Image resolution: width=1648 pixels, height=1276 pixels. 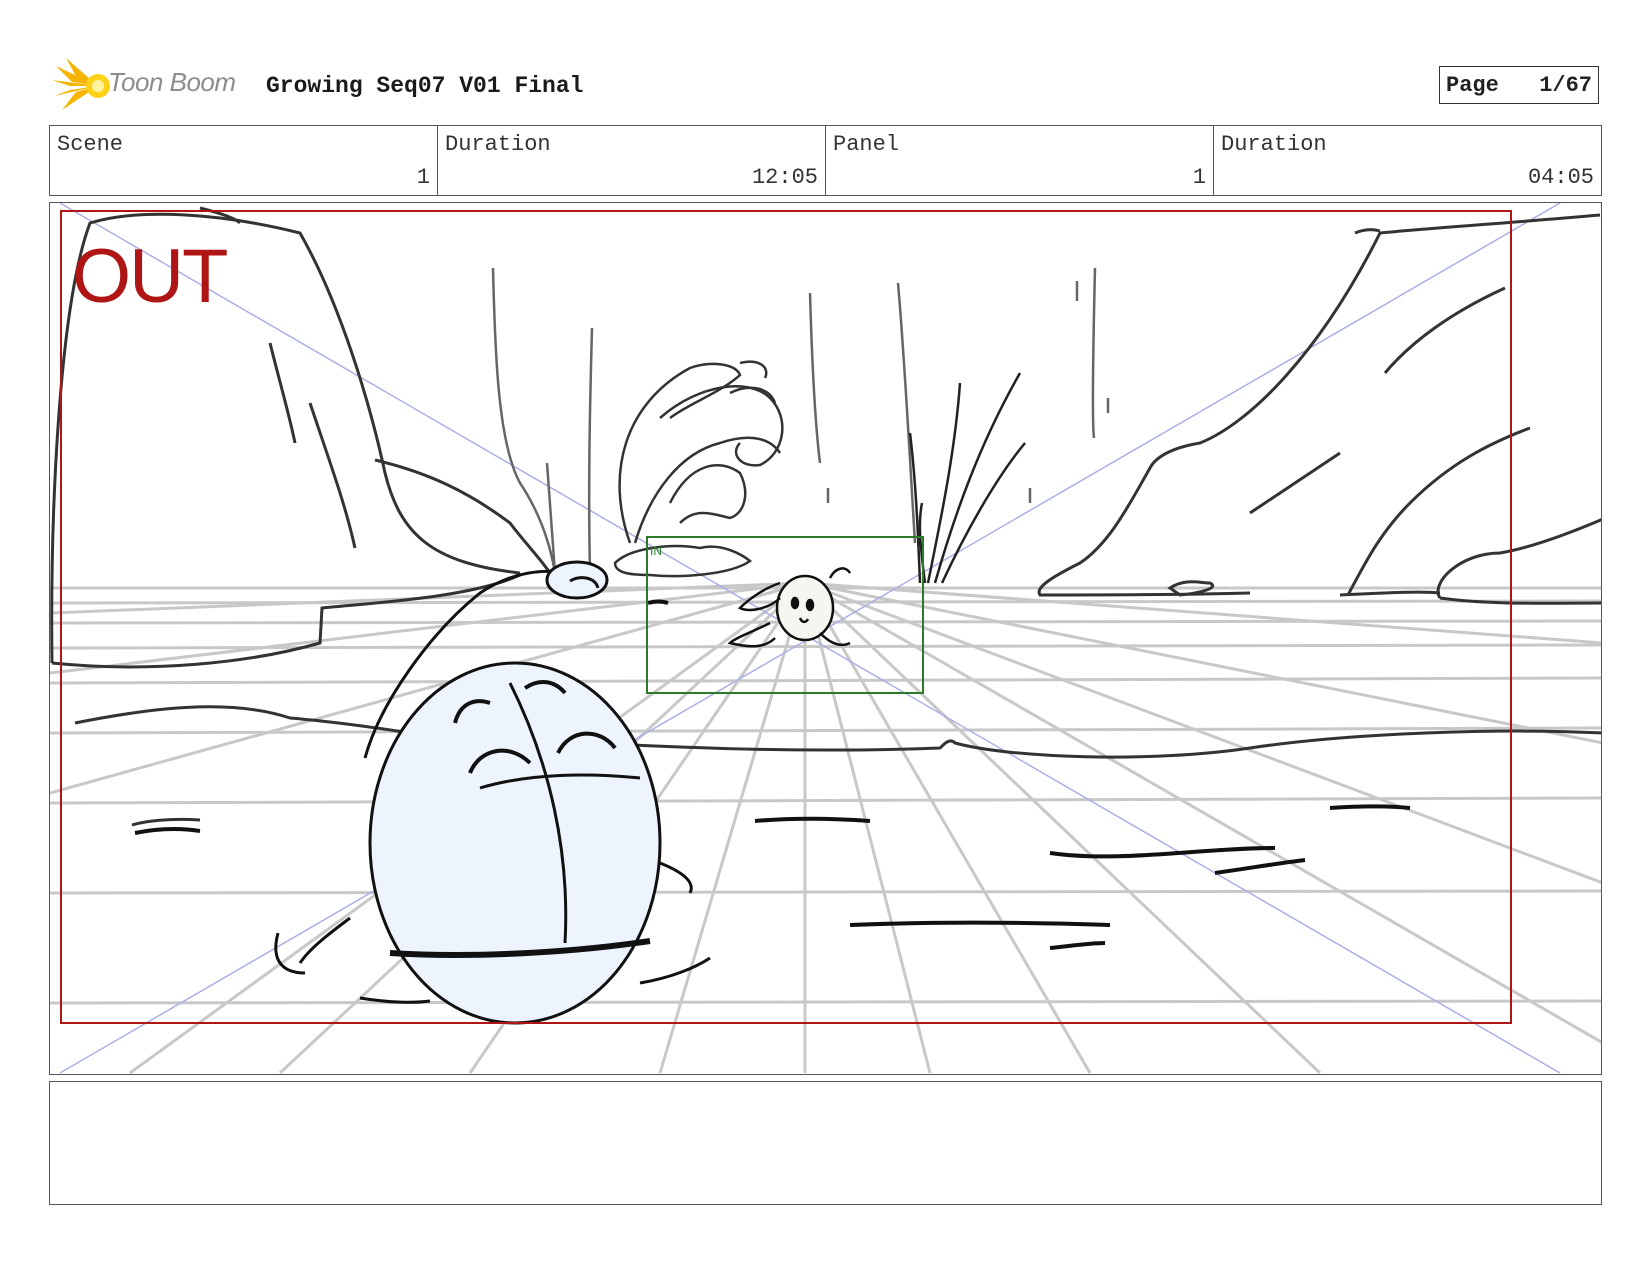 What do you see at coordinates (784, 177) in the screenshot?
I see `scene-duration-value: 12:05` at bounding box center [784, 177].